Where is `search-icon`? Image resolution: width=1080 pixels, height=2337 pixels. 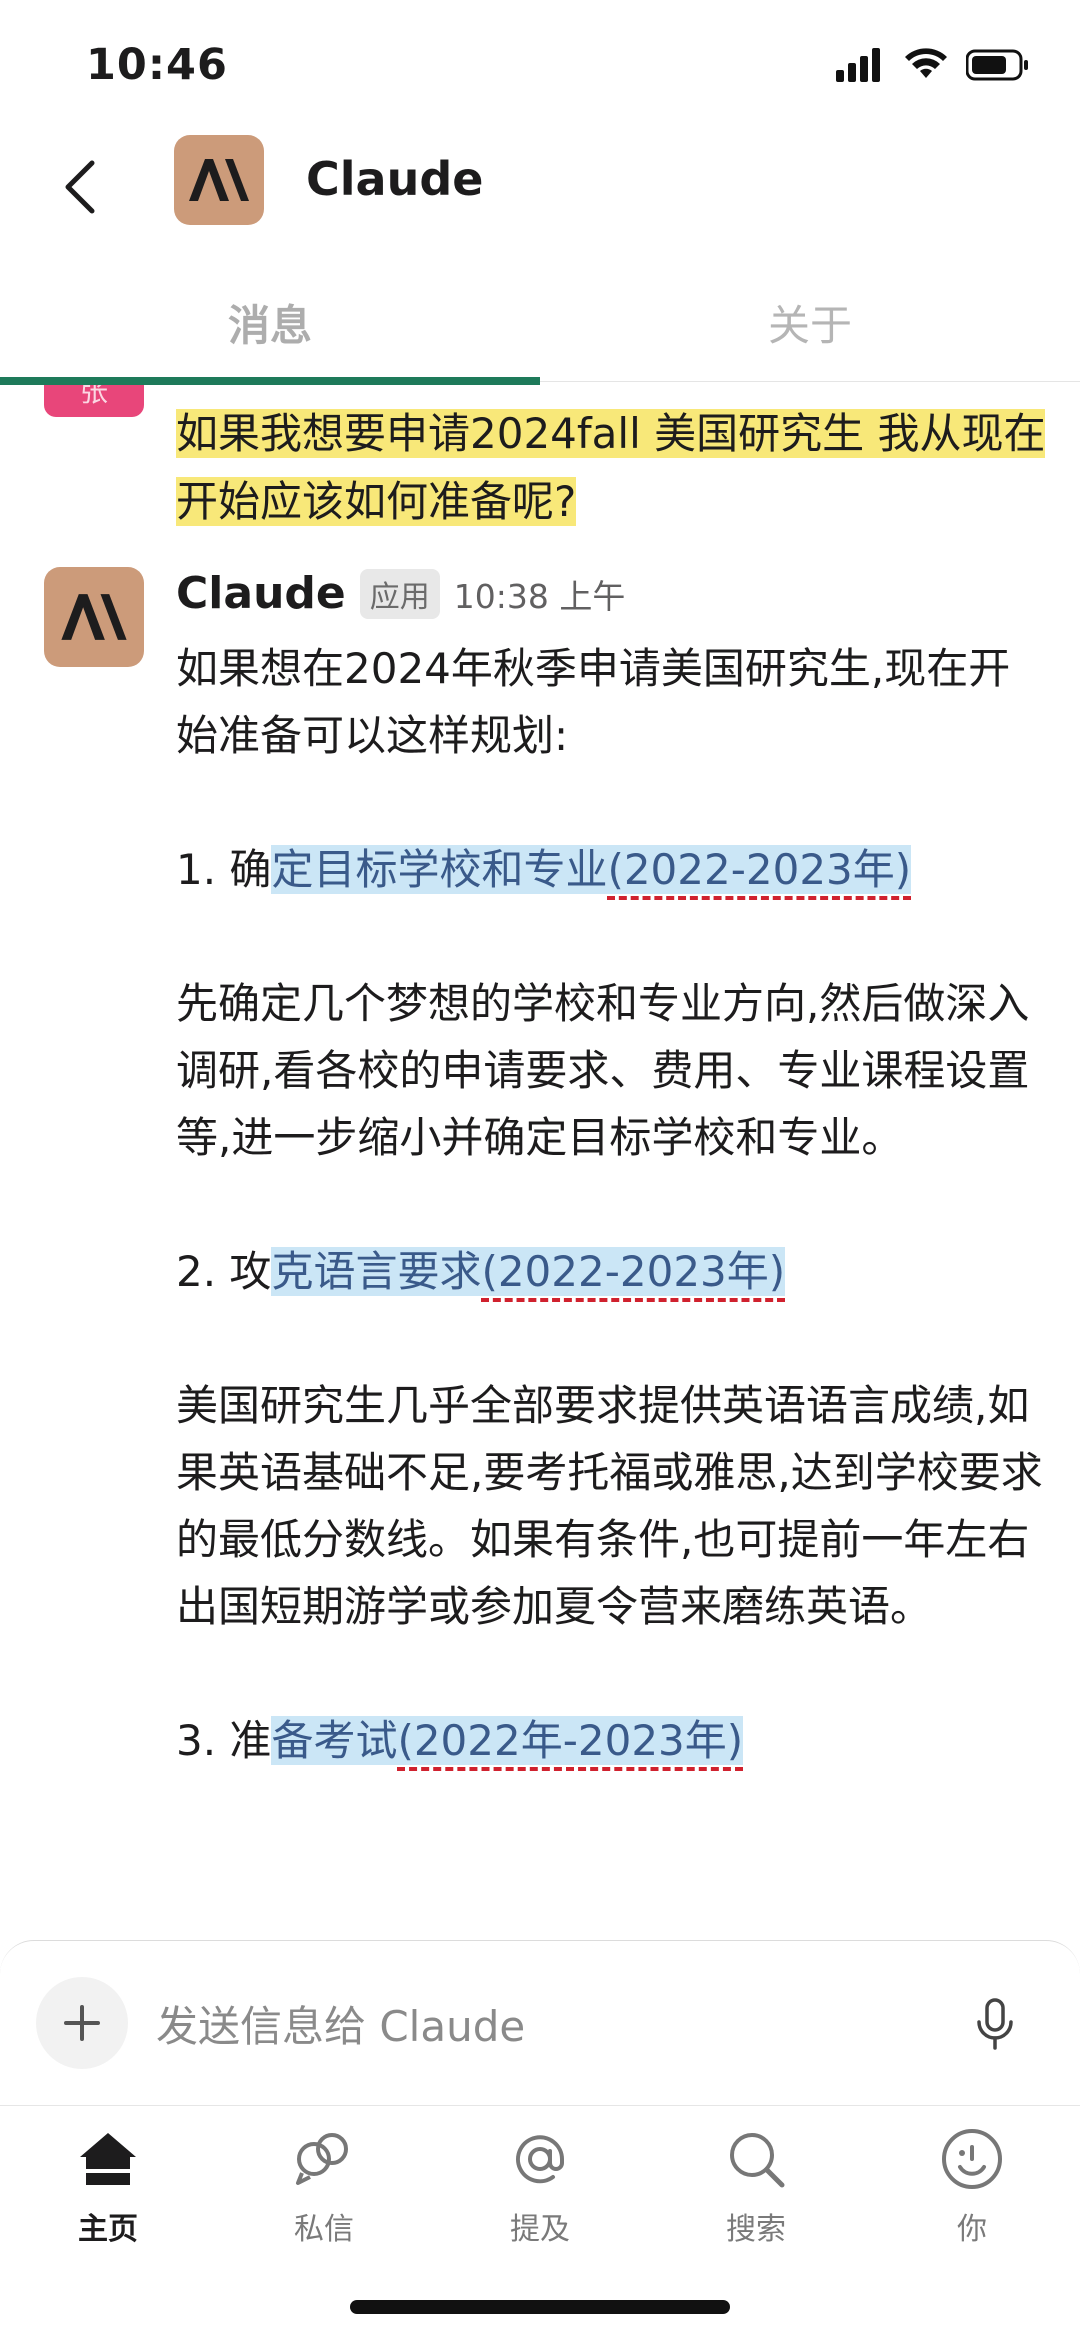
search-icon is located at coordinates (756, 2159).